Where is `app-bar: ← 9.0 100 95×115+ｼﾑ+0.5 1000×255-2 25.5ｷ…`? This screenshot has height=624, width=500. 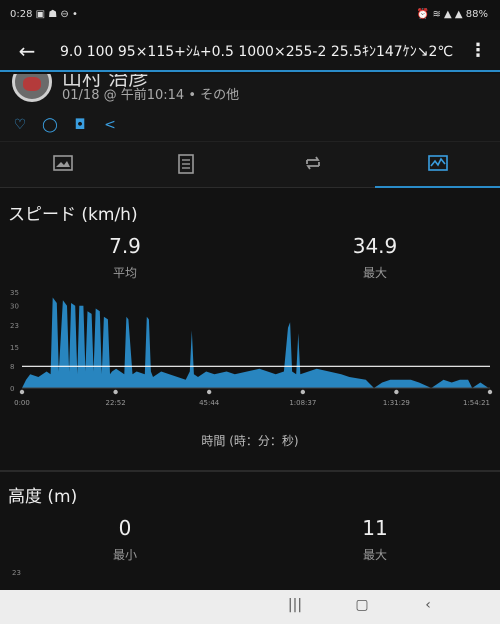
app-bar: ← 9.0 100 95×115+ｼﾑ+0.5 1000×255-2 25.5ｷ… is located at coordinates (250, 51).